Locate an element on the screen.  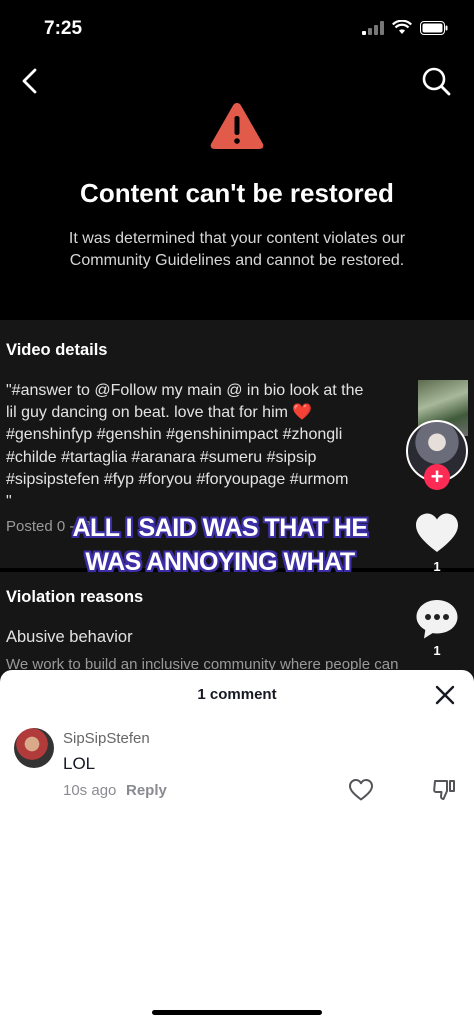
follow-plus-icon: + is located at coordinates (437, 477).